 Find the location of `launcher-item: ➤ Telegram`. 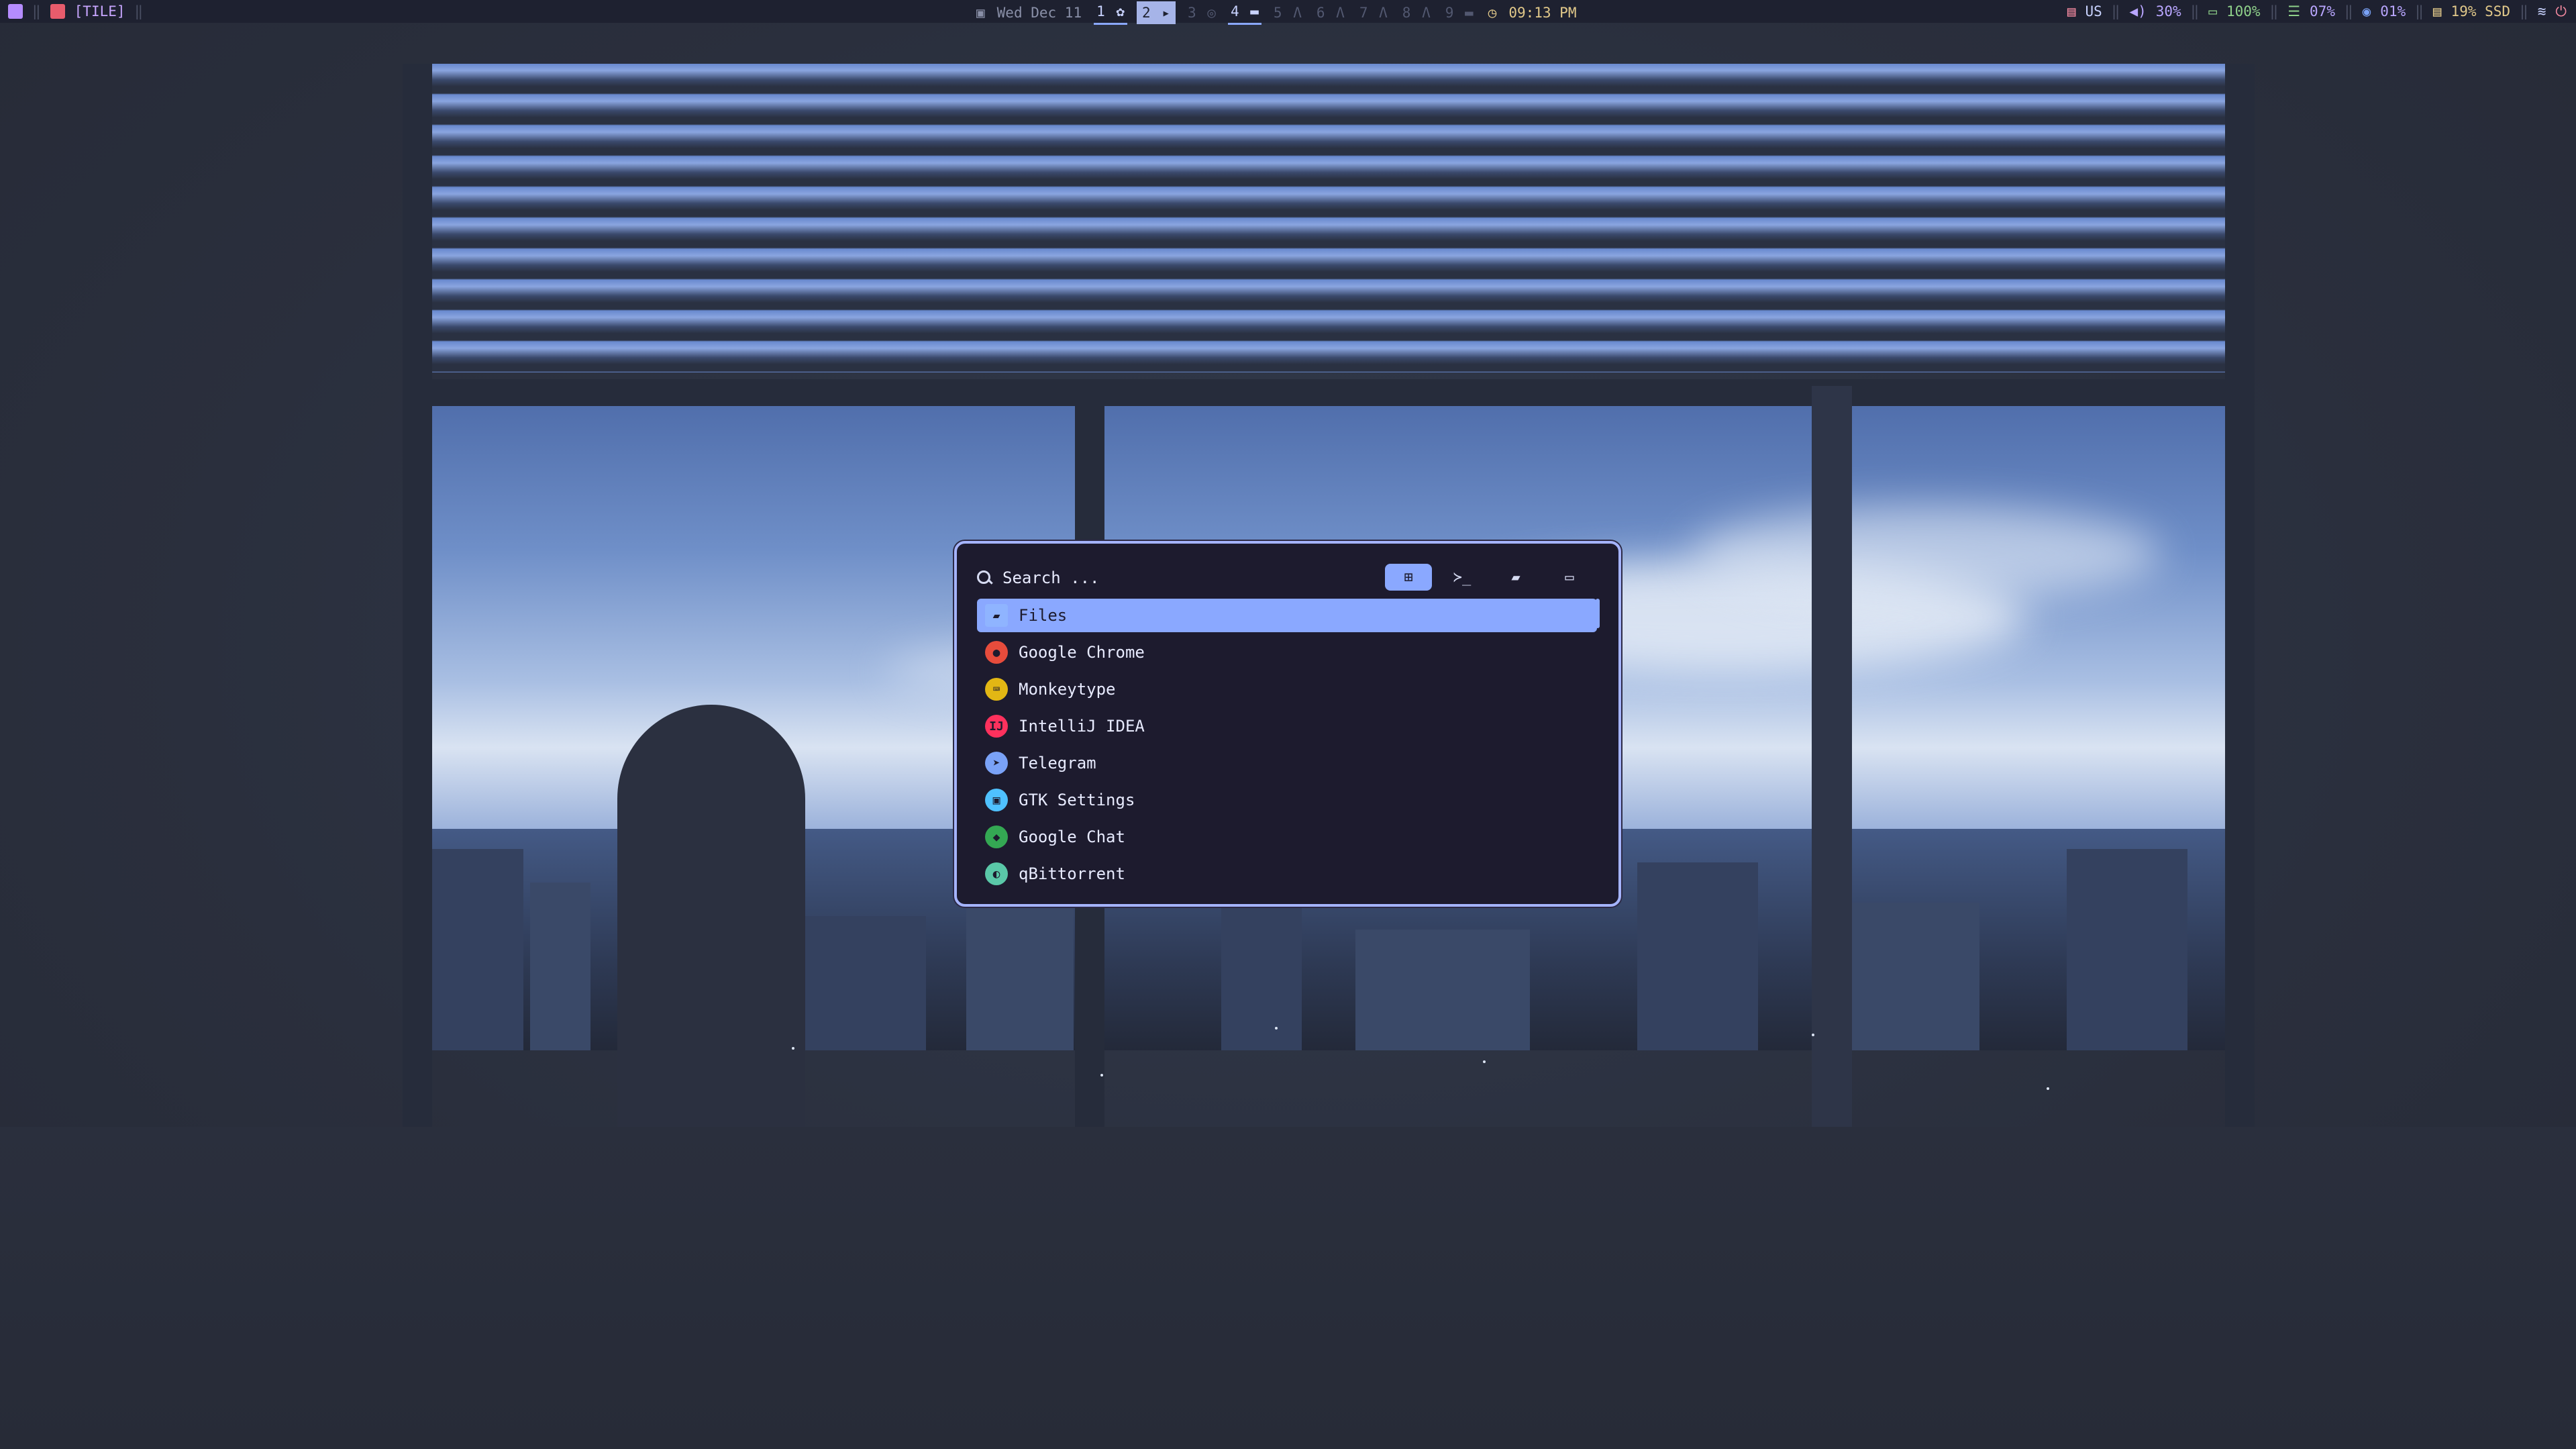

launcher-item: ➤ Telegram is located at coordinates (1287, 763).